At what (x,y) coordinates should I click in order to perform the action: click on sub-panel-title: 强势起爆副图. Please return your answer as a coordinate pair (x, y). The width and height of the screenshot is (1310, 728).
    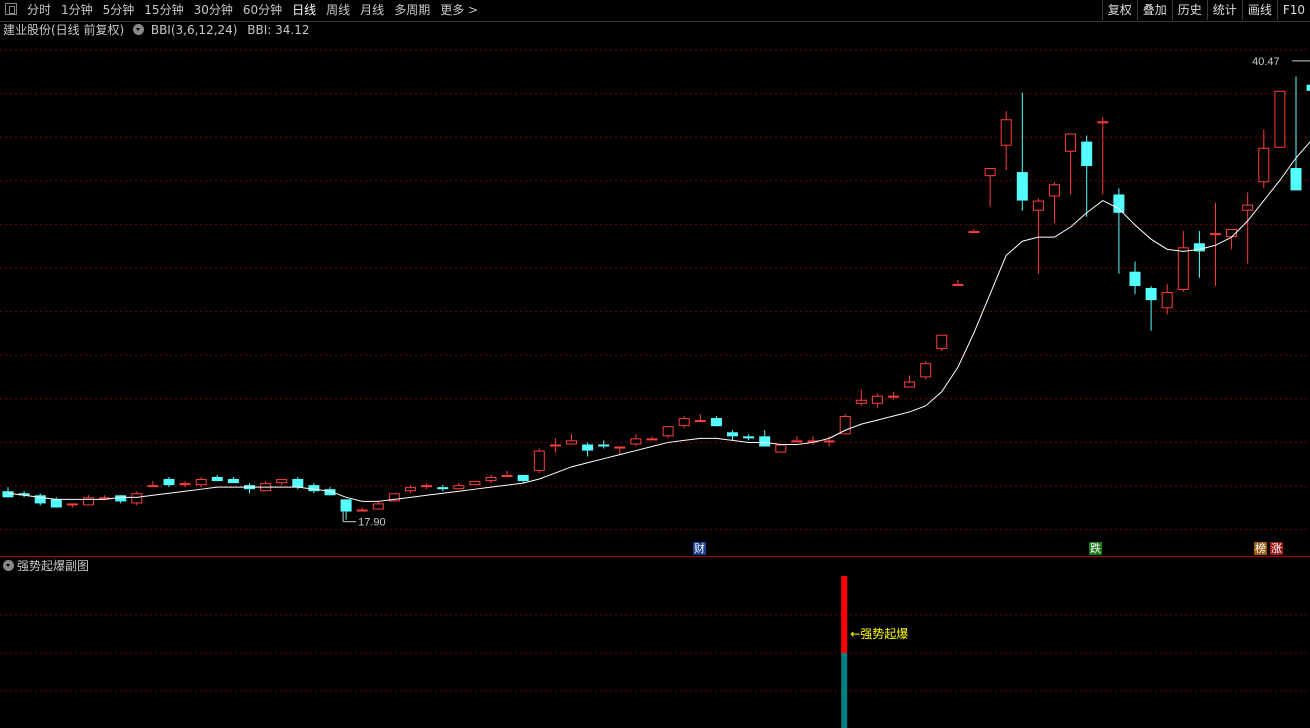
    Looking at the image, I should click on (53, 566).